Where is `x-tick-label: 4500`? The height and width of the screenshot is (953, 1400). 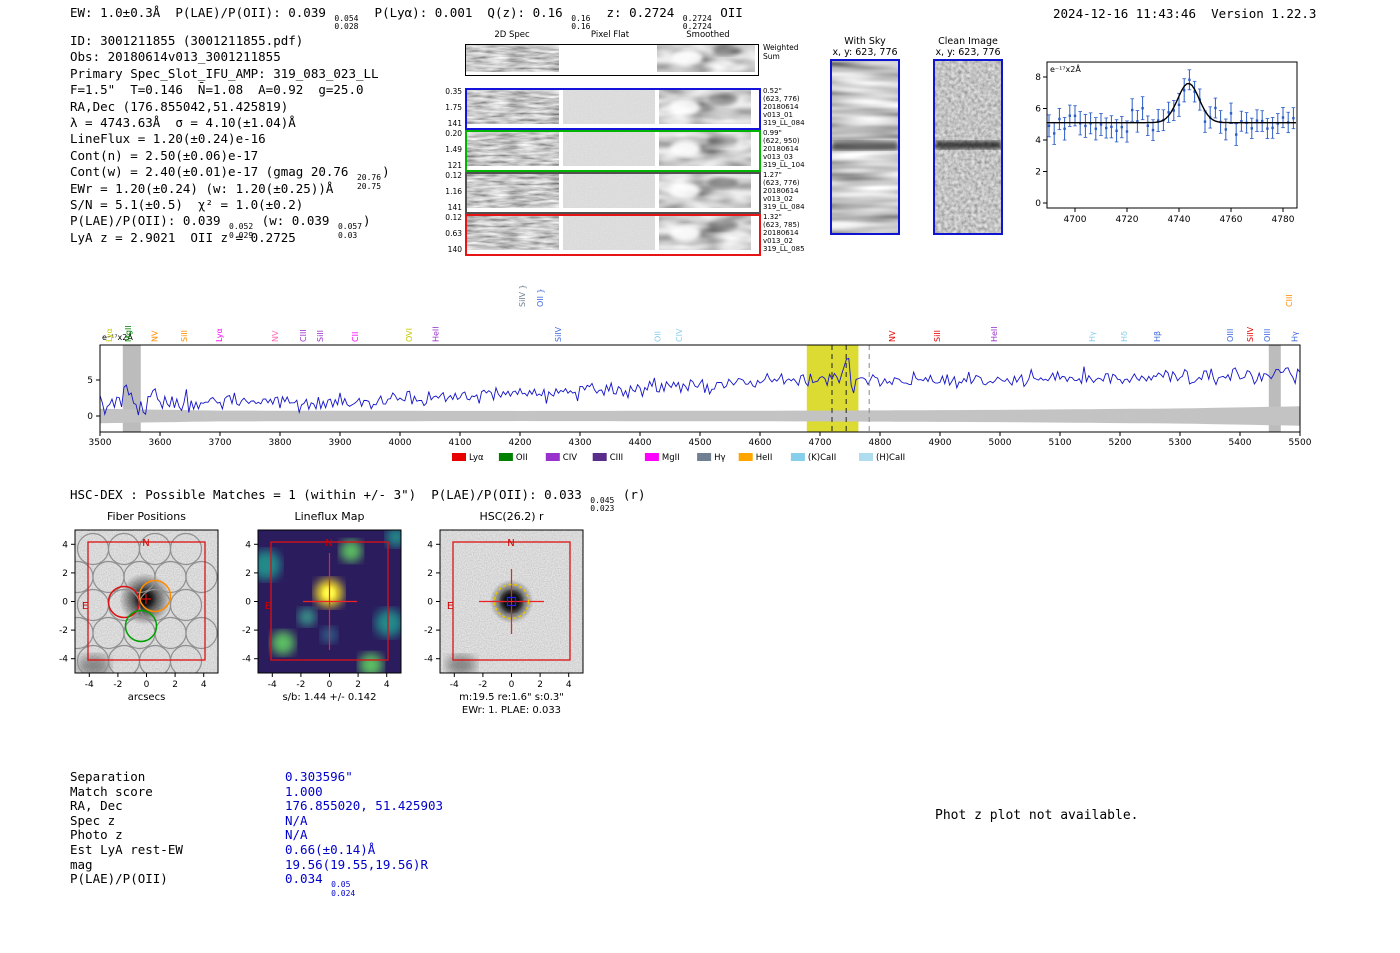 x-tick-label: 4500 is located at coordinates (700, 443).